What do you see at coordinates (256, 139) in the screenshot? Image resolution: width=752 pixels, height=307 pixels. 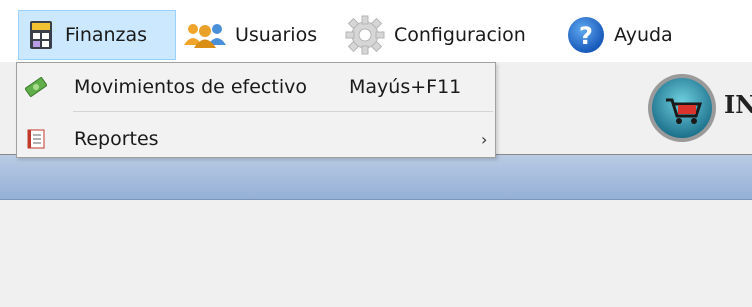 I see `menu-item-reportes: Reportes ›` at bounding box center [256, 139].